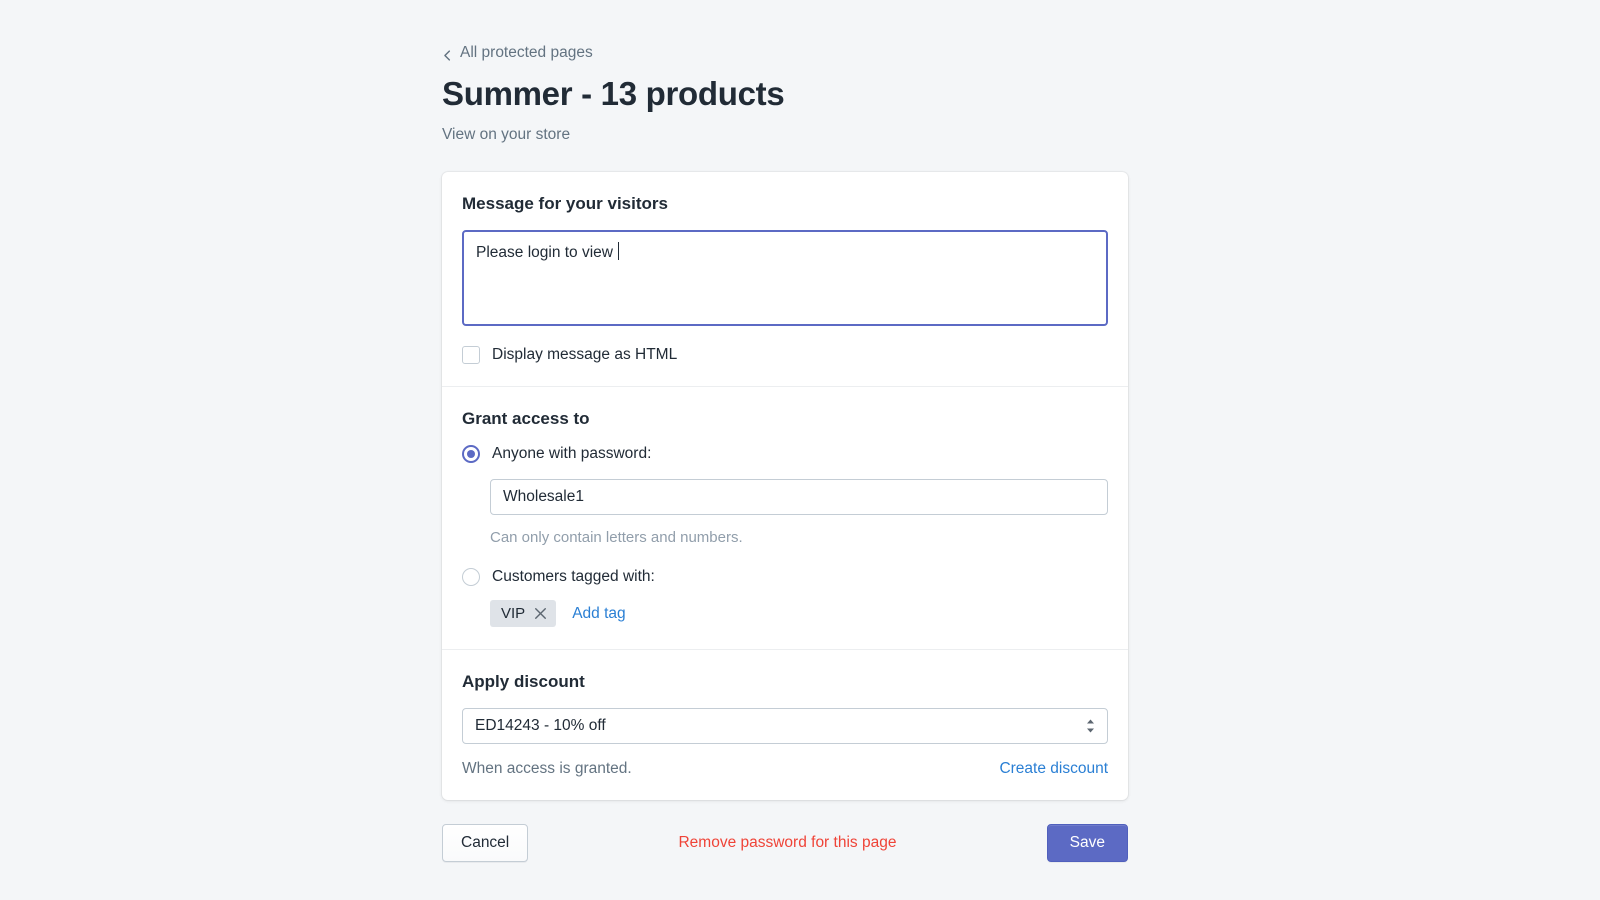  What do you see at coordinates (799, 614) in the screenshot?
I see `tag-list: VIP Add tag` at bounding box center [799, 614].